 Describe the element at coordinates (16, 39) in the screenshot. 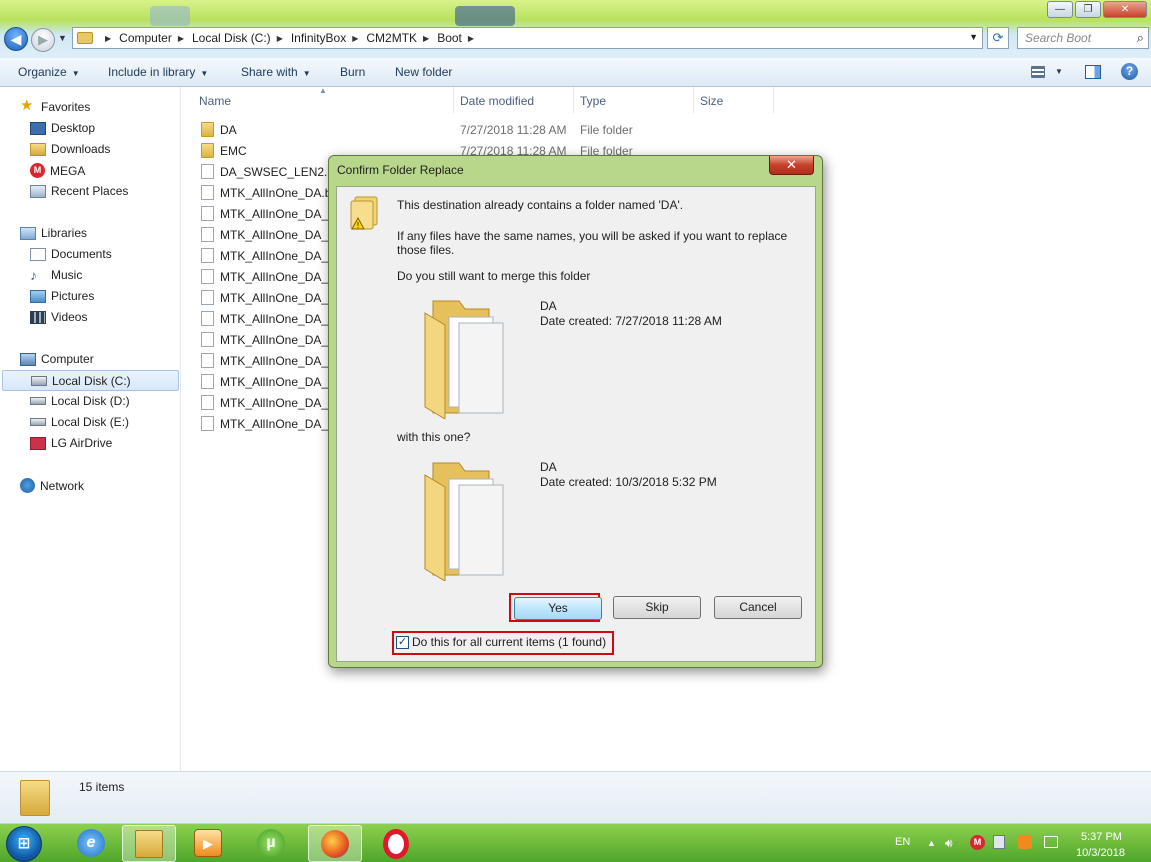

I see `back-button: ◀` at that location.